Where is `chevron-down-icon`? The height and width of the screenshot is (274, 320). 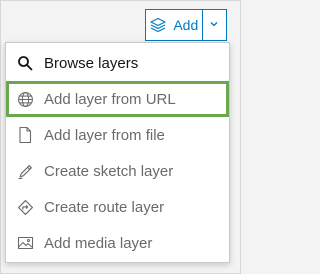
chevron-down-icon is located at coordinates (214, 25).